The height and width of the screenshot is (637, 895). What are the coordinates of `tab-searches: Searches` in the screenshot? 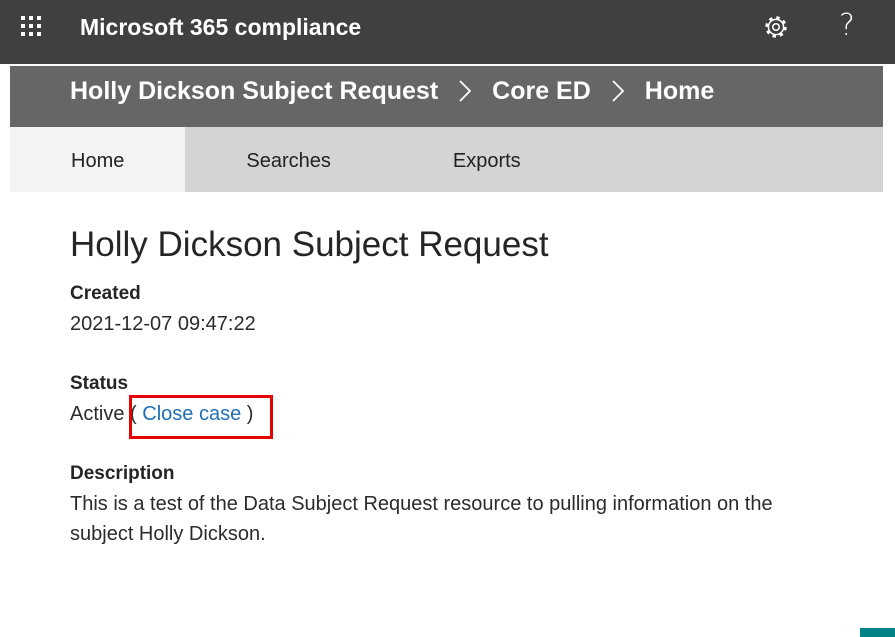 It's located at (288, 159).